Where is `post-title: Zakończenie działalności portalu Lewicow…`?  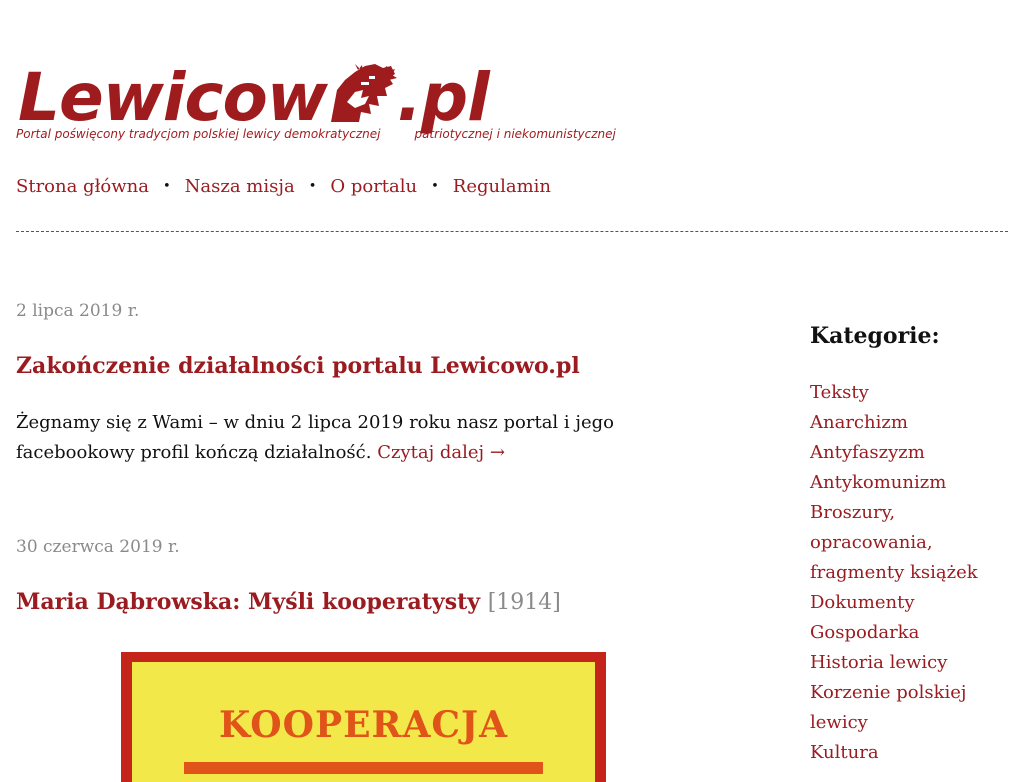 post-title: Zakończenie działalności portalu Lewicow… is located at coordinates (298, 366).